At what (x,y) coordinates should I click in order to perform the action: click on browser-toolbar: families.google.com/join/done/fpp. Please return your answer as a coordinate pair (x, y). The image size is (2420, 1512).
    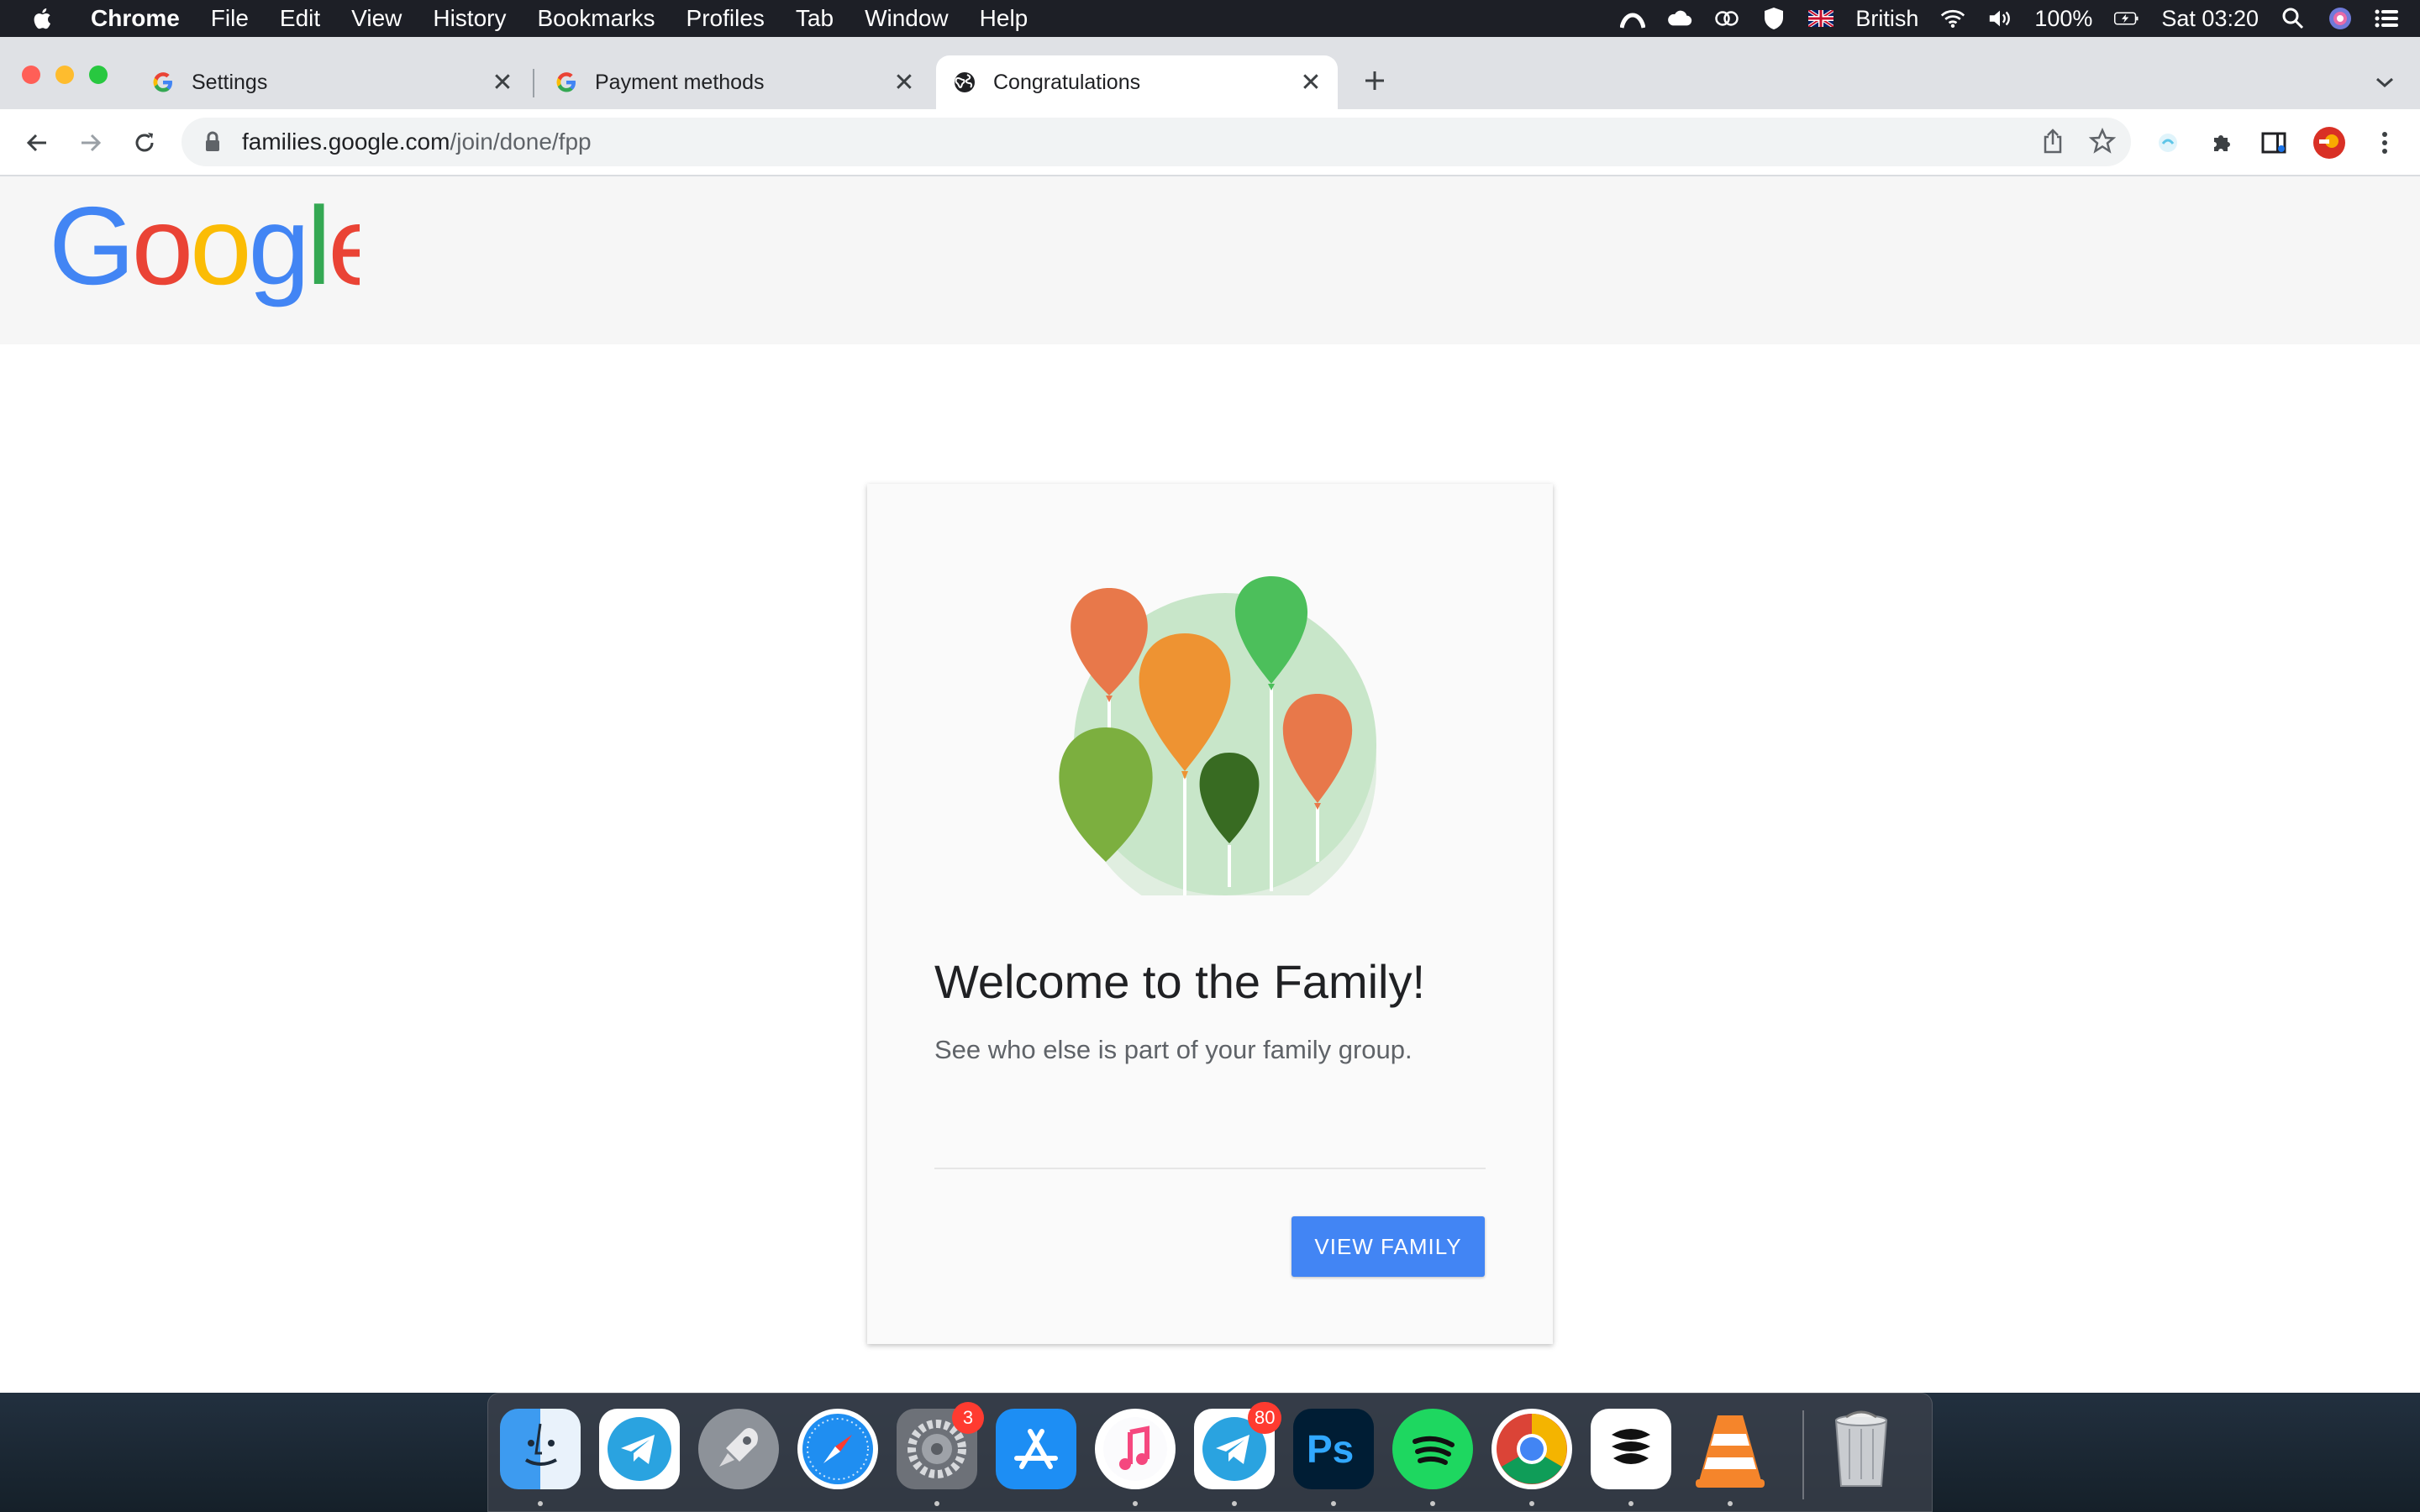
    Looking at the image, I should click on (1210, 142).